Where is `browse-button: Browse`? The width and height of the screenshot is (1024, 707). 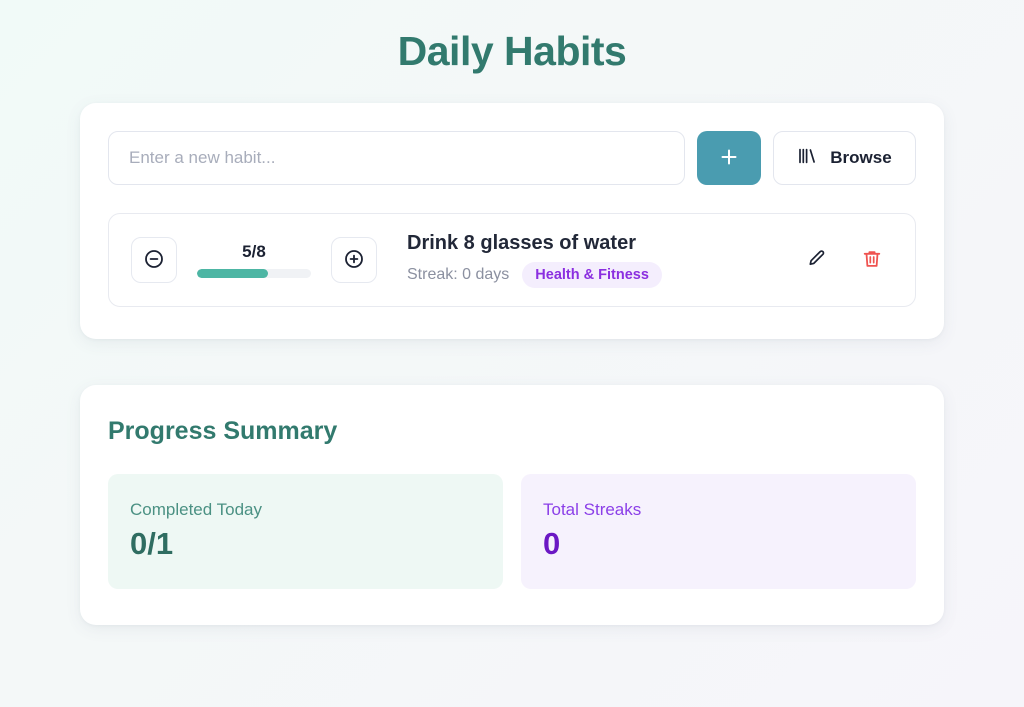
browse-button: Browse is located at coordinates (844, 158).